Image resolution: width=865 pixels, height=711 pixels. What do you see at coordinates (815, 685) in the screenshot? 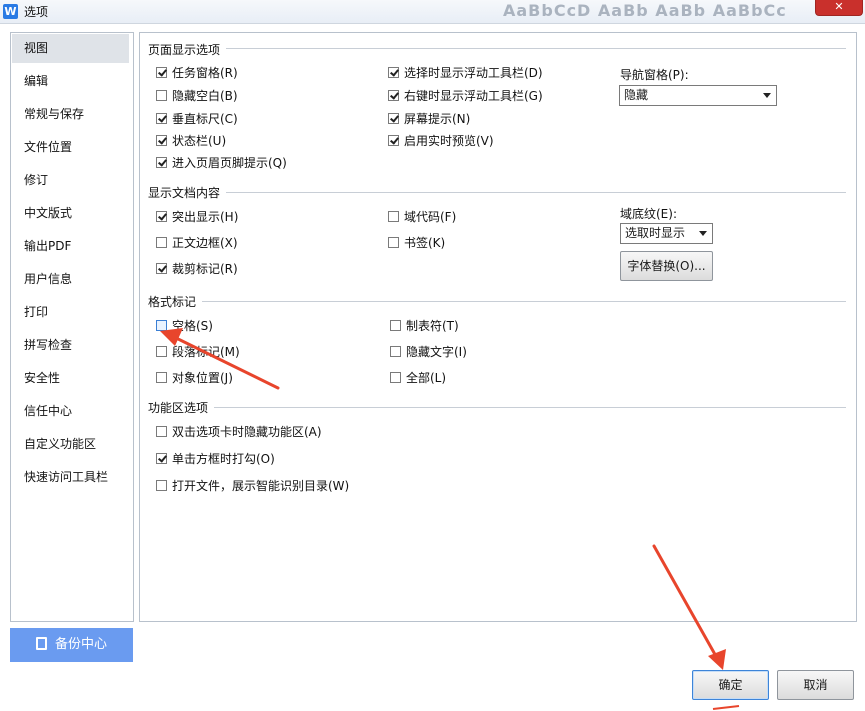
I see `cancel-button: 取消` at bounding box center [815, 685].